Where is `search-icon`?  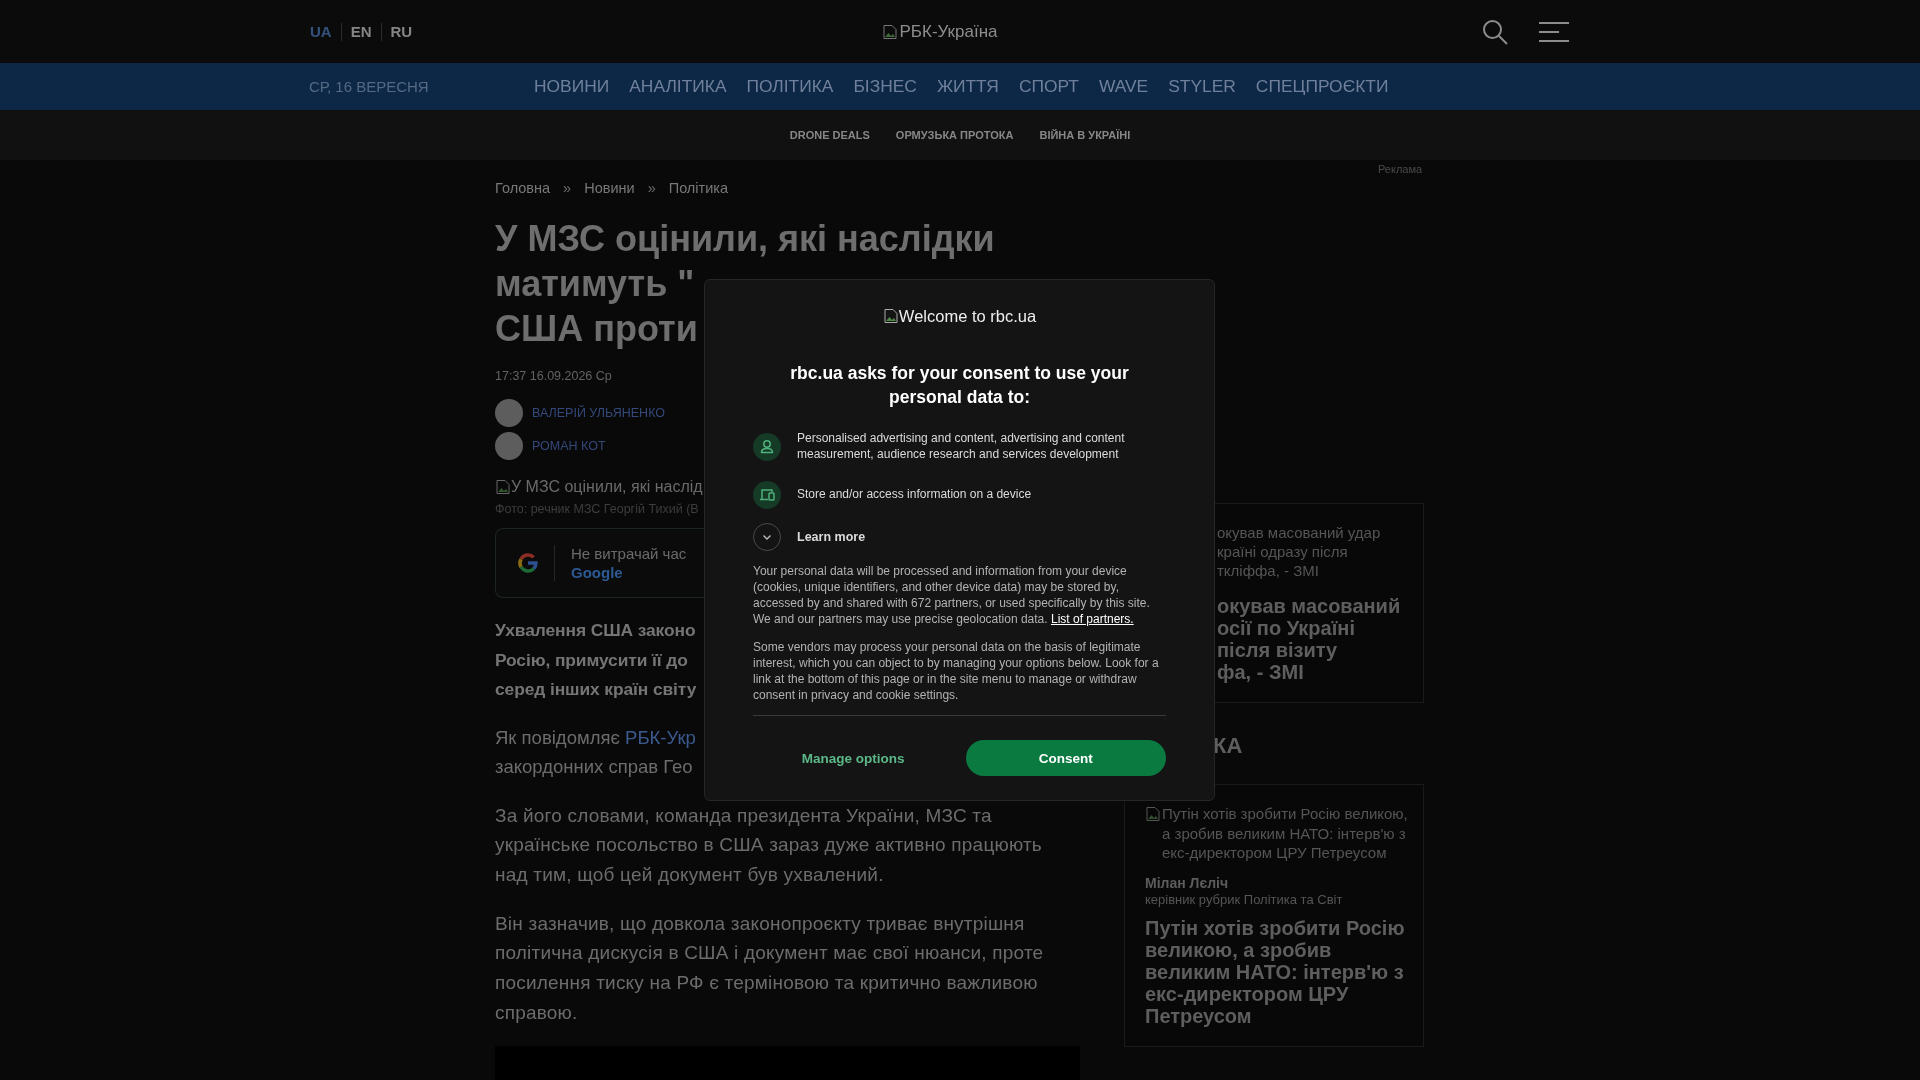 search-icon is located at coordinates (1495, 31).